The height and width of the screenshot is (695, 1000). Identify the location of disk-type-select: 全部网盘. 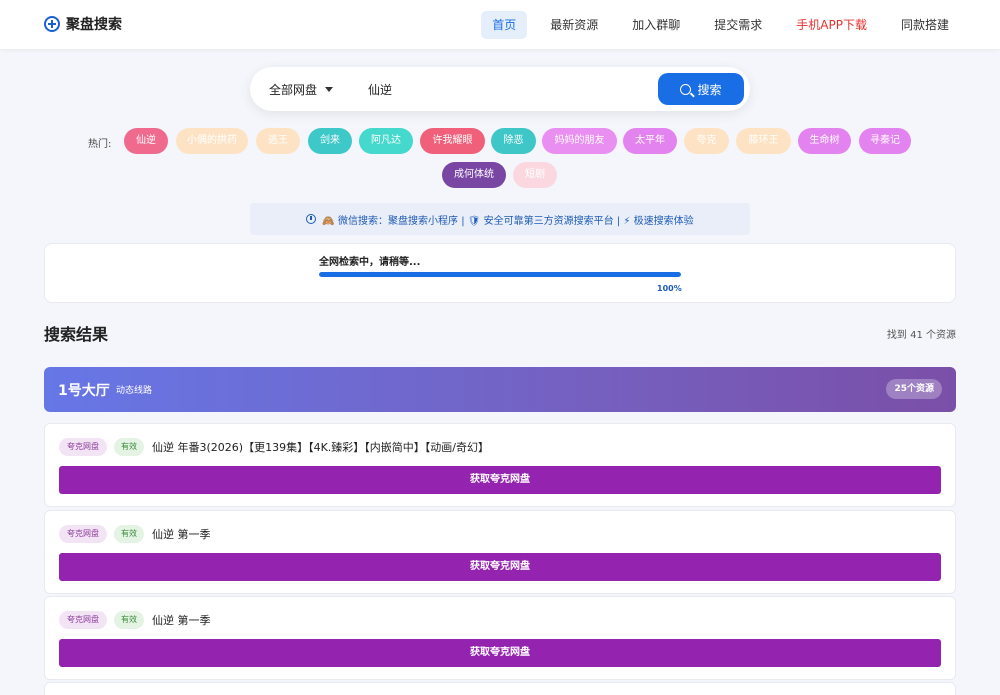
(301, 89).